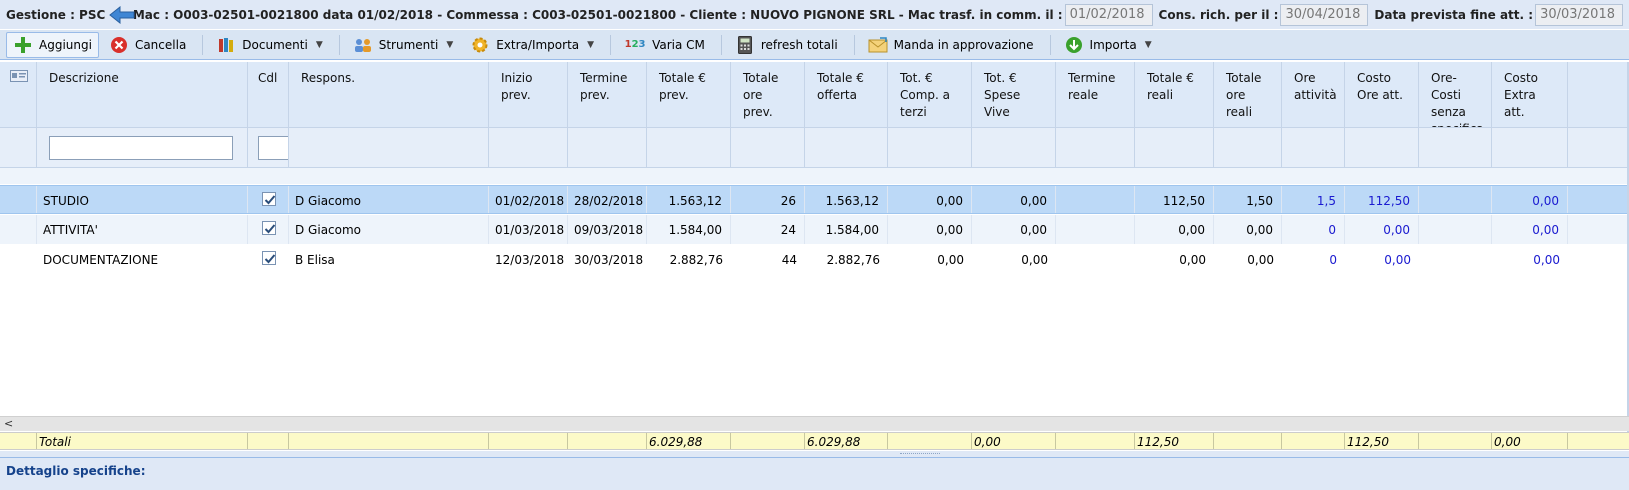 This screenshot has height=490, width=1629. I want to click on column-header-comp-terzi: Tot. € Comp. a terzi, so click(930, 94).